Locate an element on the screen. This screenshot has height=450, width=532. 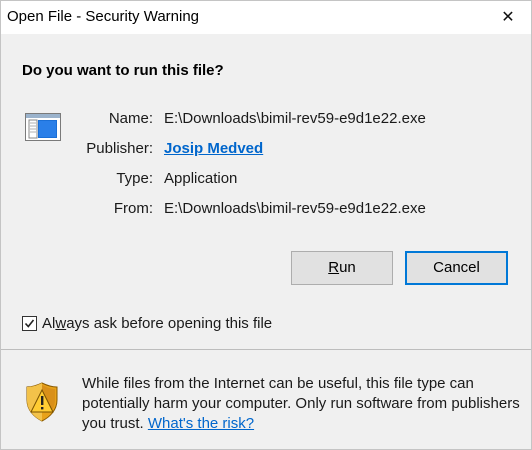
security-shield-warning-icon is located at coordinates (42, 402).